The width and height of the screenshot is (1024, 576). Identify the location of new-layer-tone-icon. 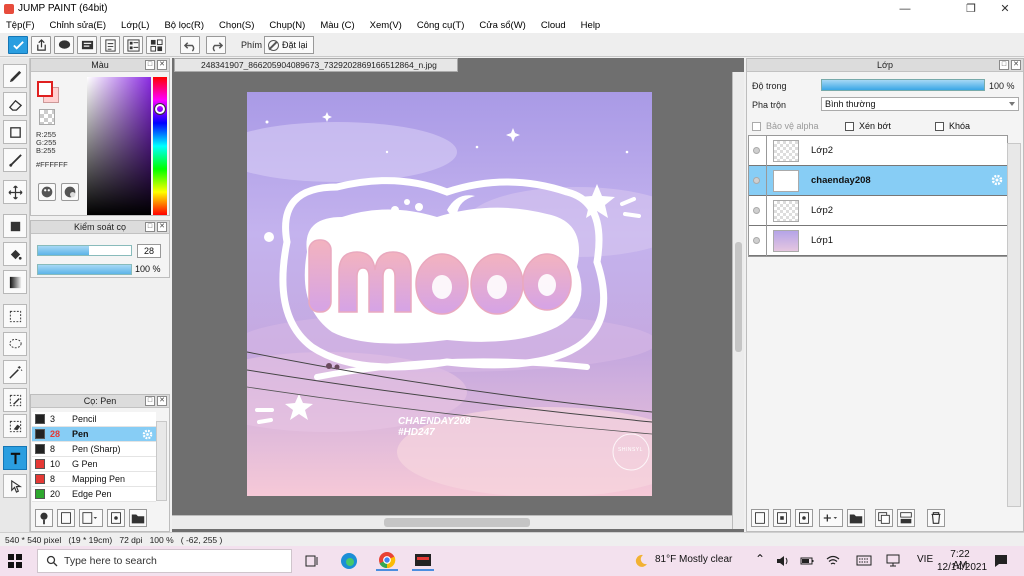
(804, 518).